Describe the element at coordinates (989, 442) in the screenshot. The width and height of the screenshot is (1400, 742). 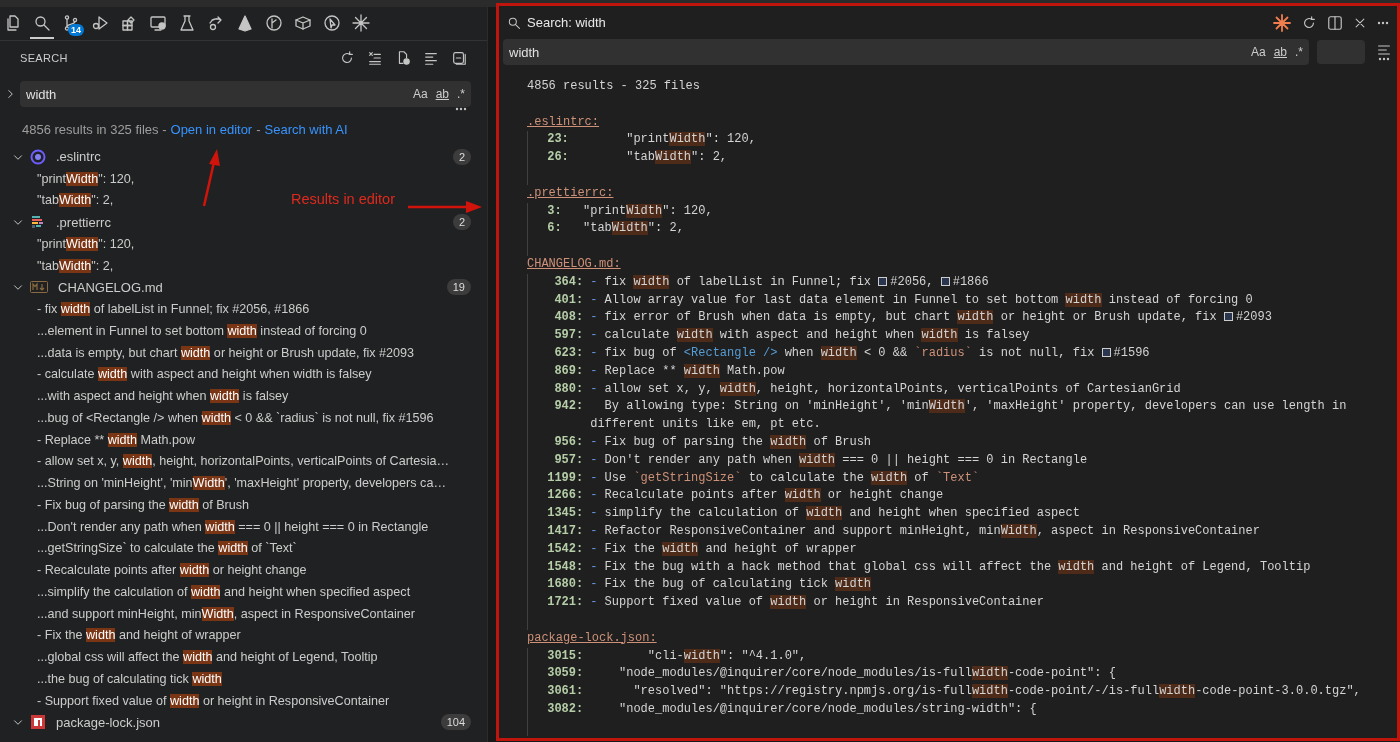
I see `code-line: - Fix bug of parsing the width of Brush` at that location.